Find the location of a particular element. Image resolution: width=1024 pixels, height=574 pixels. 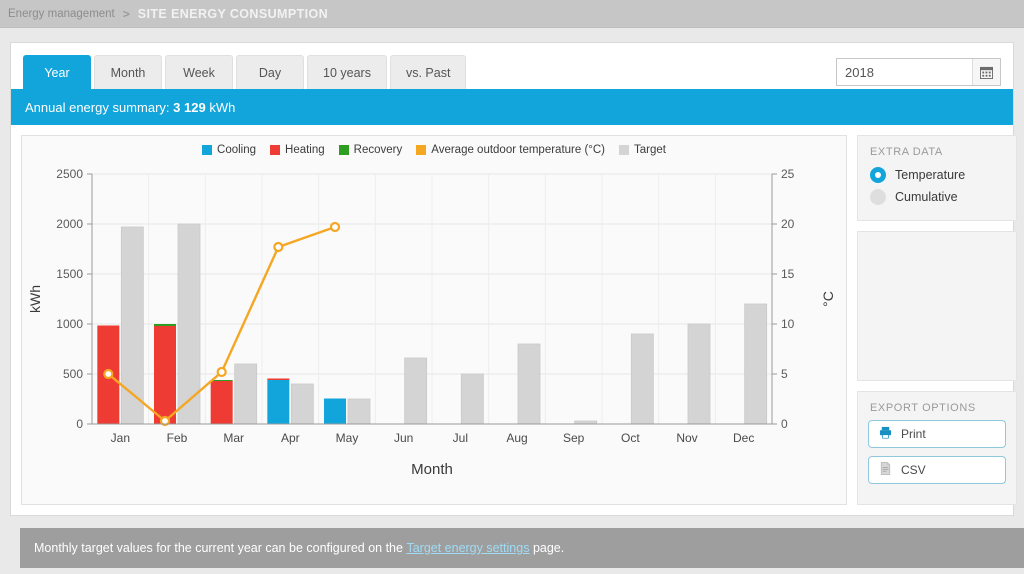

svg-text: °C is located at coordinates (828, 299).